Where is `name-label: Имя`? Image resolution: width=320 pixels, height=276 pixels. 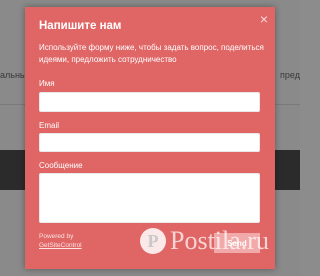 name-label: Имя is located at coordinates (47, 83).